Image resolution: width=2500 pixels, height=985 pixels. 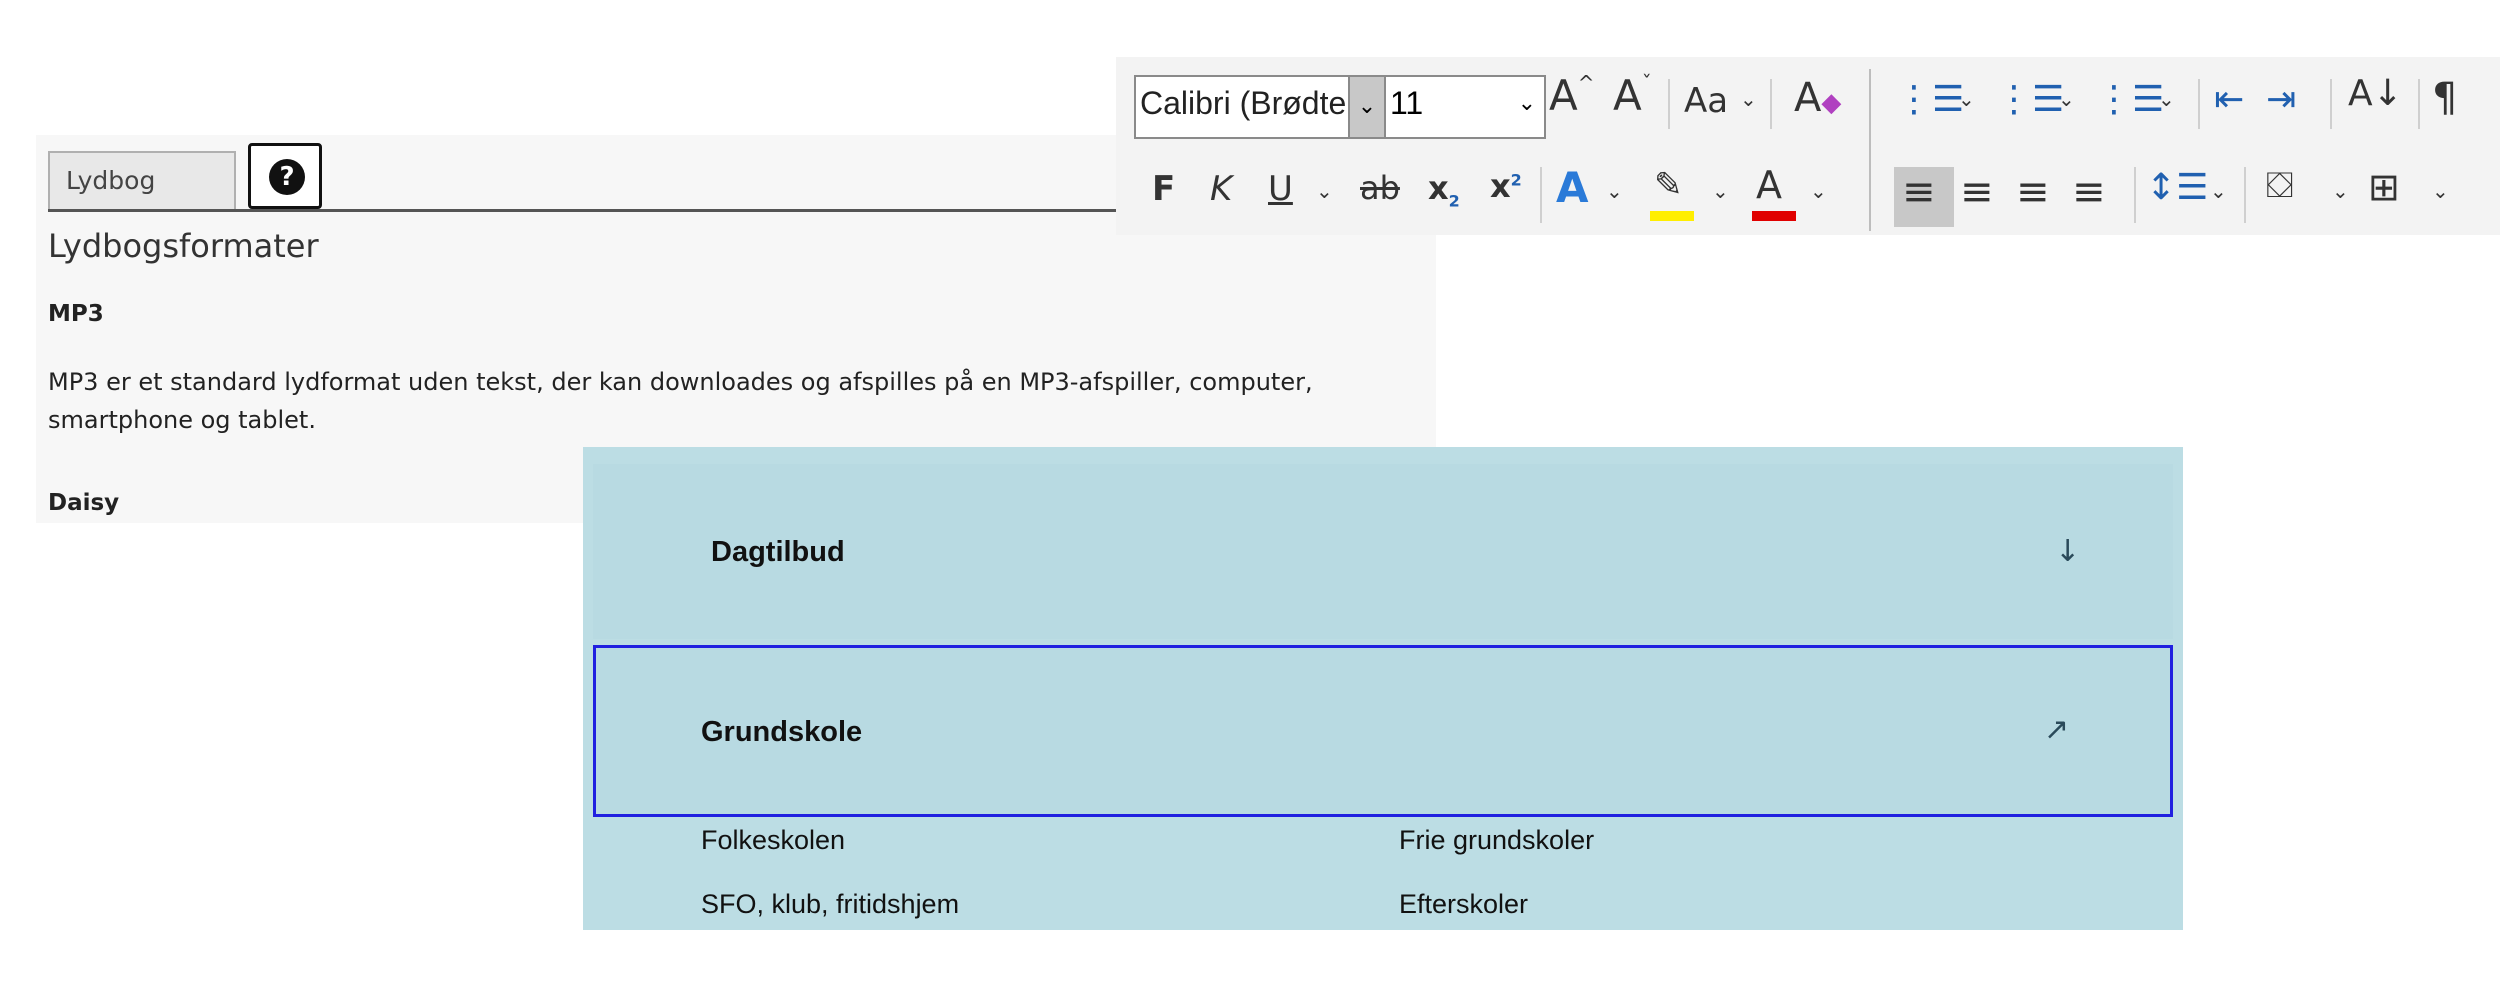 I want to click on question-icon: ?, so click(x=287, y=177).